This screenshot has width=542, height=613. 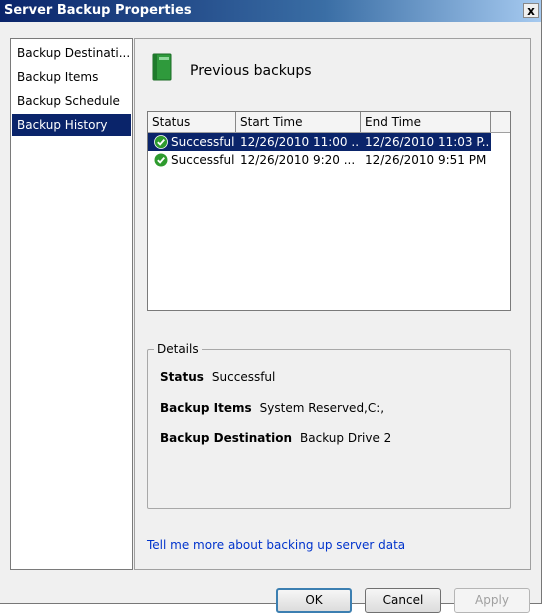 I want to click on close-button: x, so click(x=531, y=10).